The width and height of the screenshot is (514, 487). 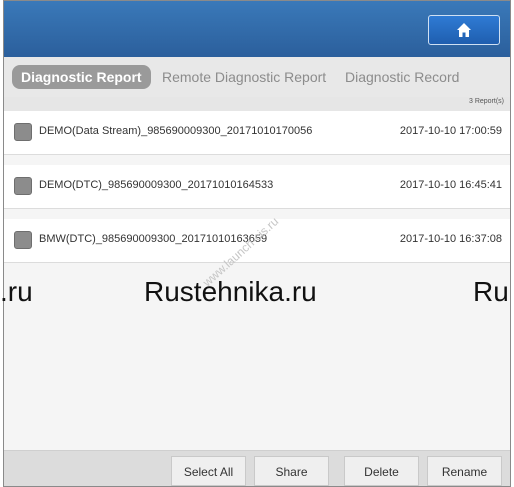 What do you see at coordinates (450, 185) in the screenshot?
I see `report-date: 2017-10-10 16:45:41` at bounding box center [450, 185].